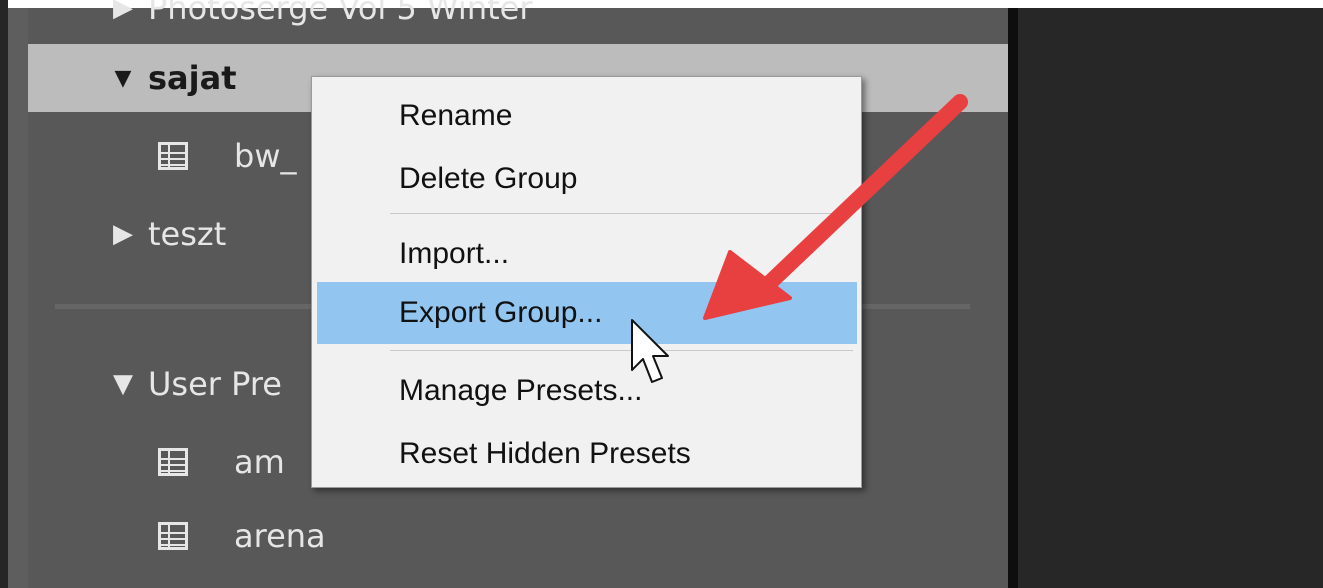  I want to click on annotation-overlay, so click(799, 238).